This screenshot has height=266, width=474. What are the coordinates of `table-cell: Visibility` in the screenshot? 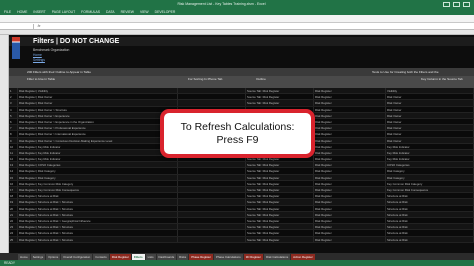 It's located at (430, 91).